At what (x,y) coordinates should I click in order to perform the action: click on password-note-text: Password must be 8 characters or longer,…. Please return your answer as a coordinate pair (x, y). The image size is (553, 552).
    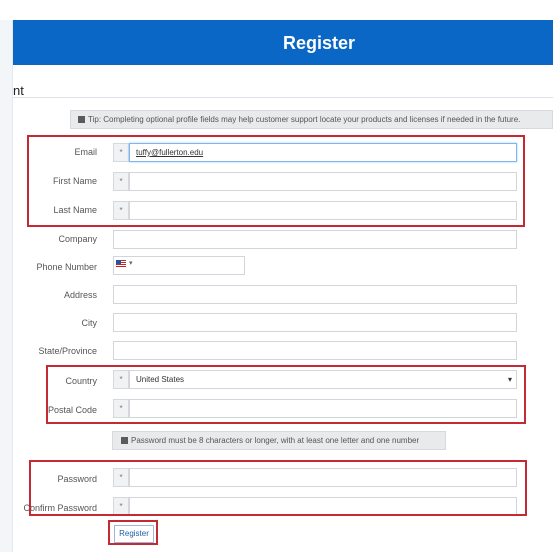
    Looking at the image, I should click on (275, 440).